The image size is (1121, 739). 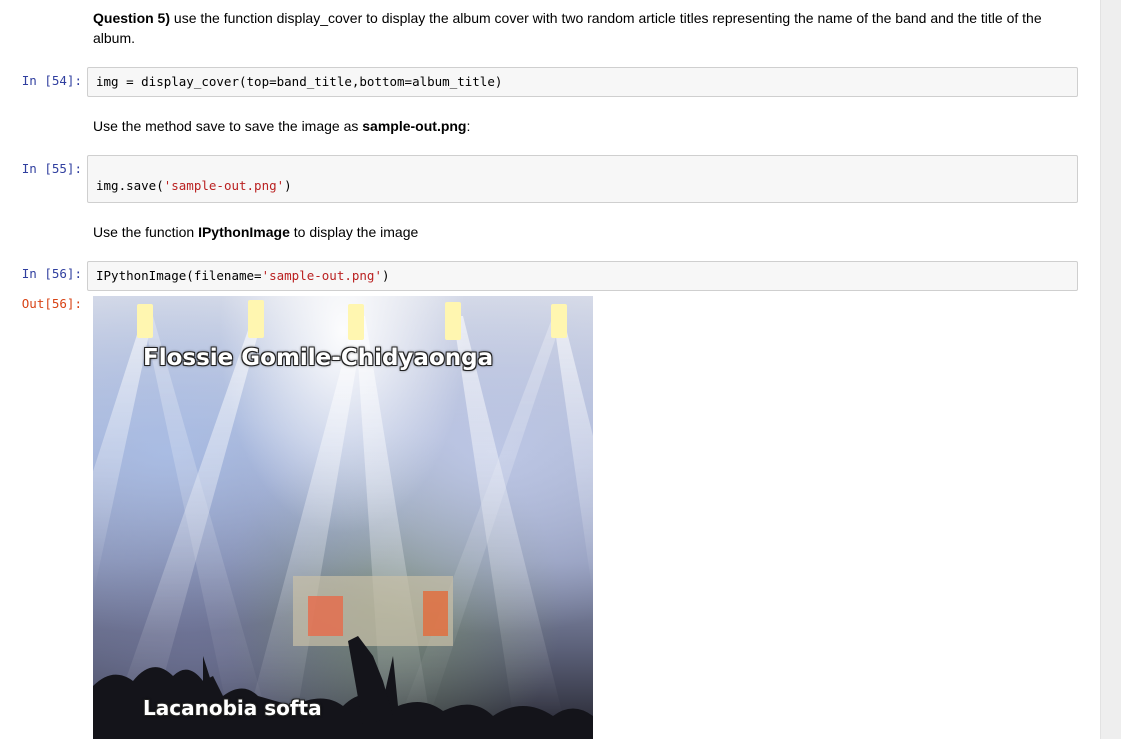 What do you see at coordinates (51, 303) in the screenshot?
I see `output-prompt-56: Out[56]:` at bounding box center [51, 303].